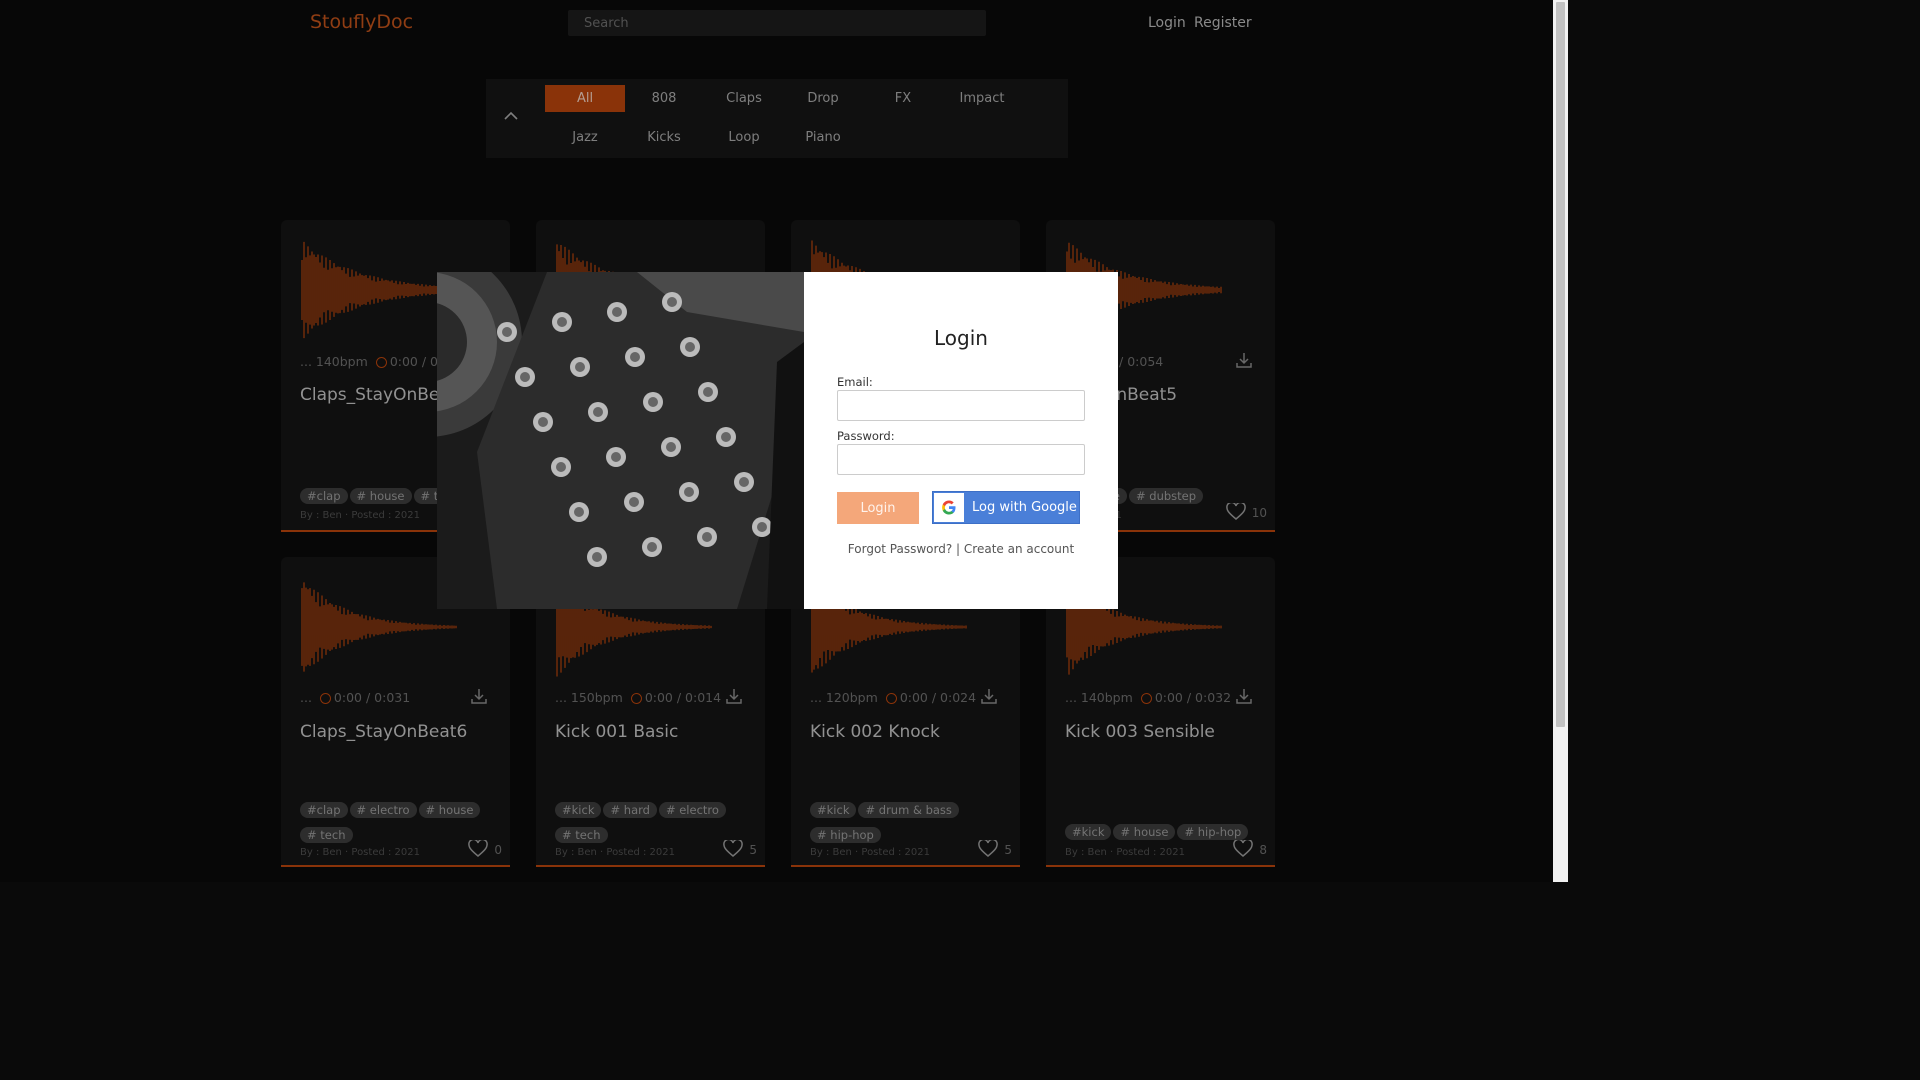 This screenshot has height=1080, width=1920. Describe the element at coordinates (855, 382) in the screenshot. I see `email-label: Email:` at that location.